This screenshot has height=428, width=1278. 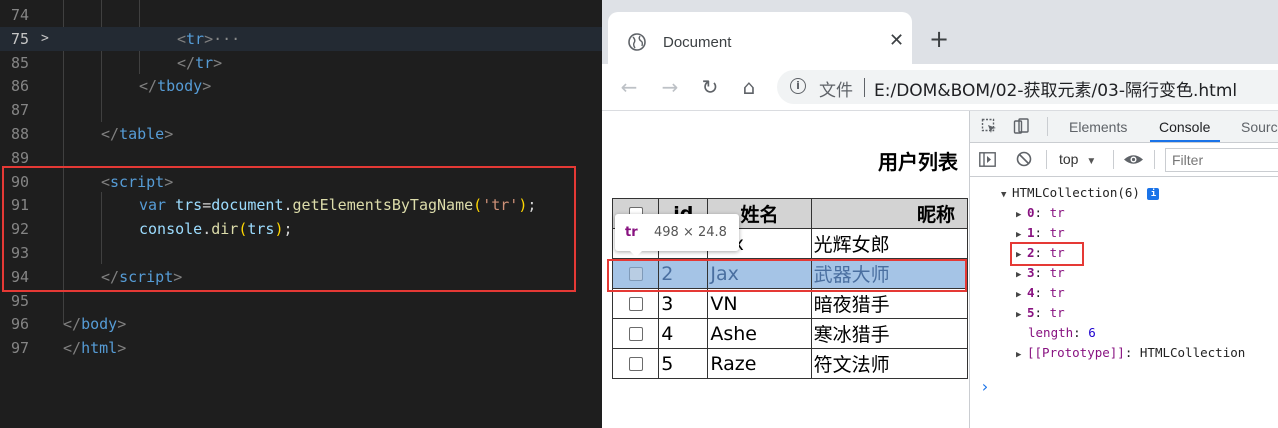 I want to click on cell-nickname: 暗夜猎手, so click(x=889, y=303).